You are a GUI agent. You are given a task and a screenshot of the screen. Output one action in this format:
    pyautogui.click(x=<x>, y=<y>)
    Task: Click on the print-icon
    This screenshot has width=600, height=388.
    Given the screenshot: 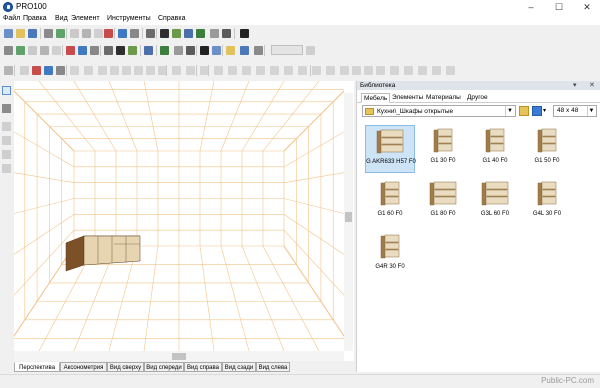 What is the action you would take?
    pyautogui.click(x=48, y=33)
    